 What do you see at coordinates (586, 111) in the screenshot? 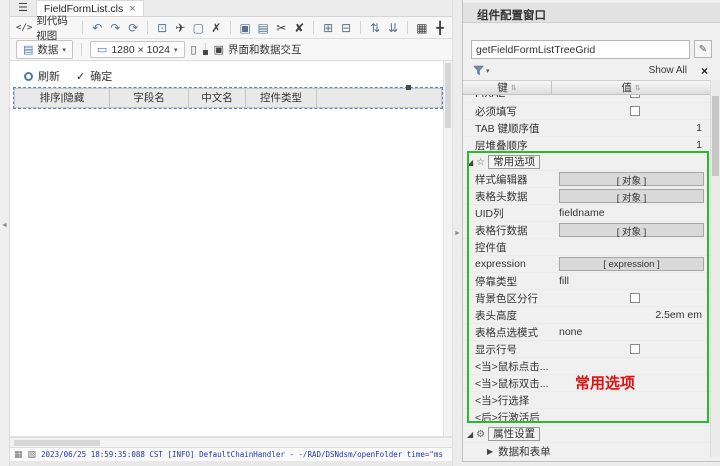
I see `property-row: 必须填写` at bounding box center [586, 111].